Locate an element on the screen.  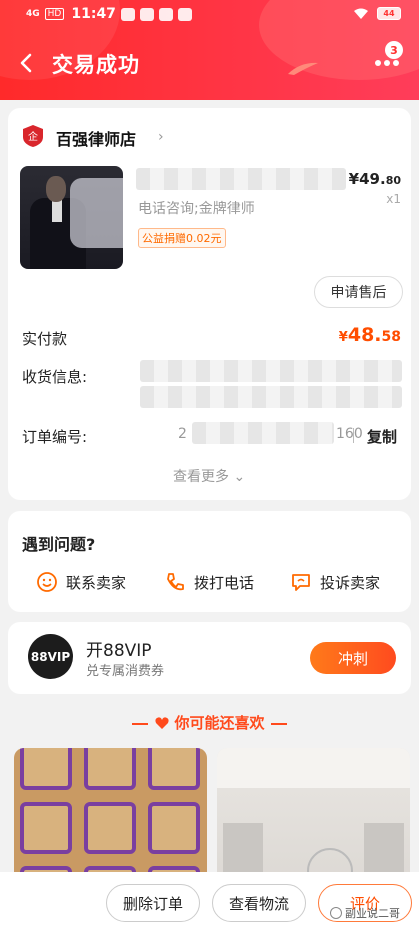
delete-order-button: 删除订单 is located at coordinates (153, 903).